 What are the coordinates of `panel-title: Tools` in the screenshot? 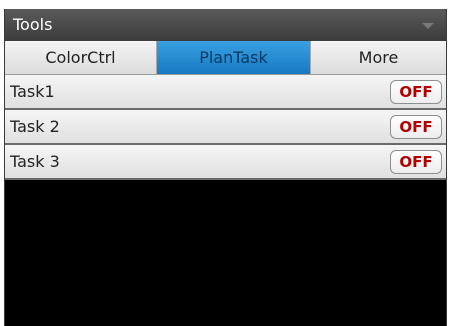 It's located at (33, 24).